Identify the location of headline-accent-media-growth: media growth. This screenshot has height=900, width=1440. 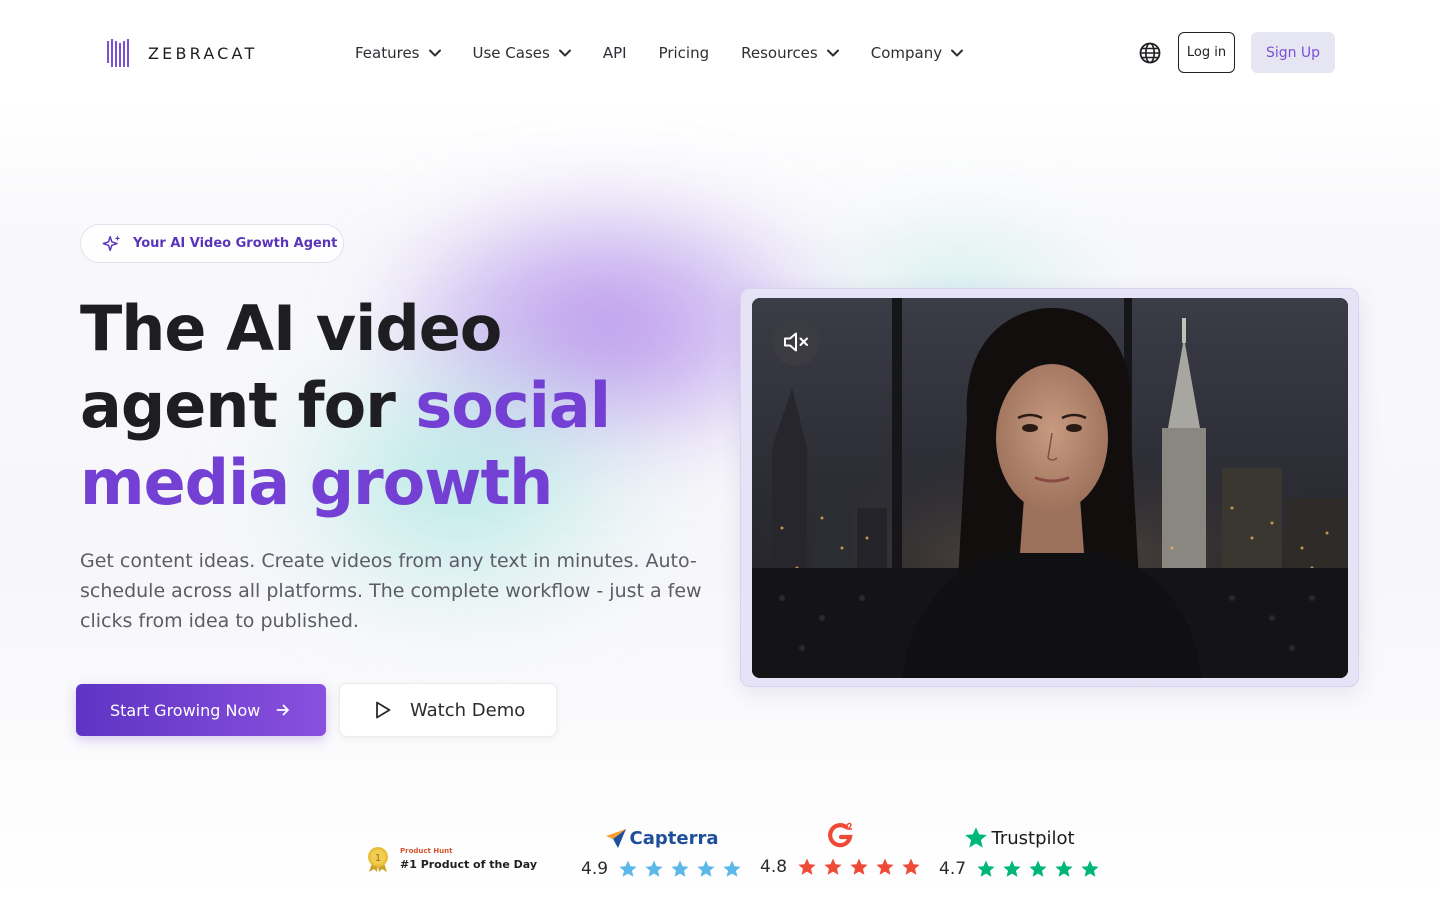
(316, 482).